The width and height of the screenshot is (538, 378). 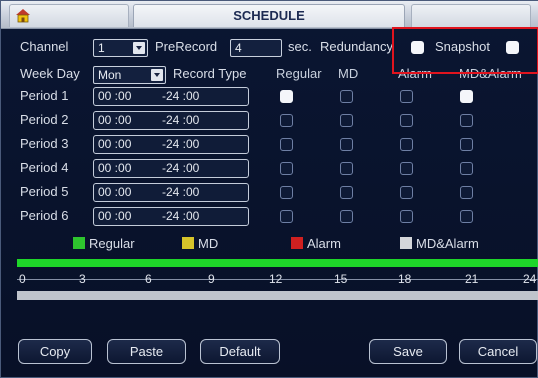 What do you see at coordinates (120, 48) in the screenshot?
I see `channel-select: 1` at bounding box center [120, 48].